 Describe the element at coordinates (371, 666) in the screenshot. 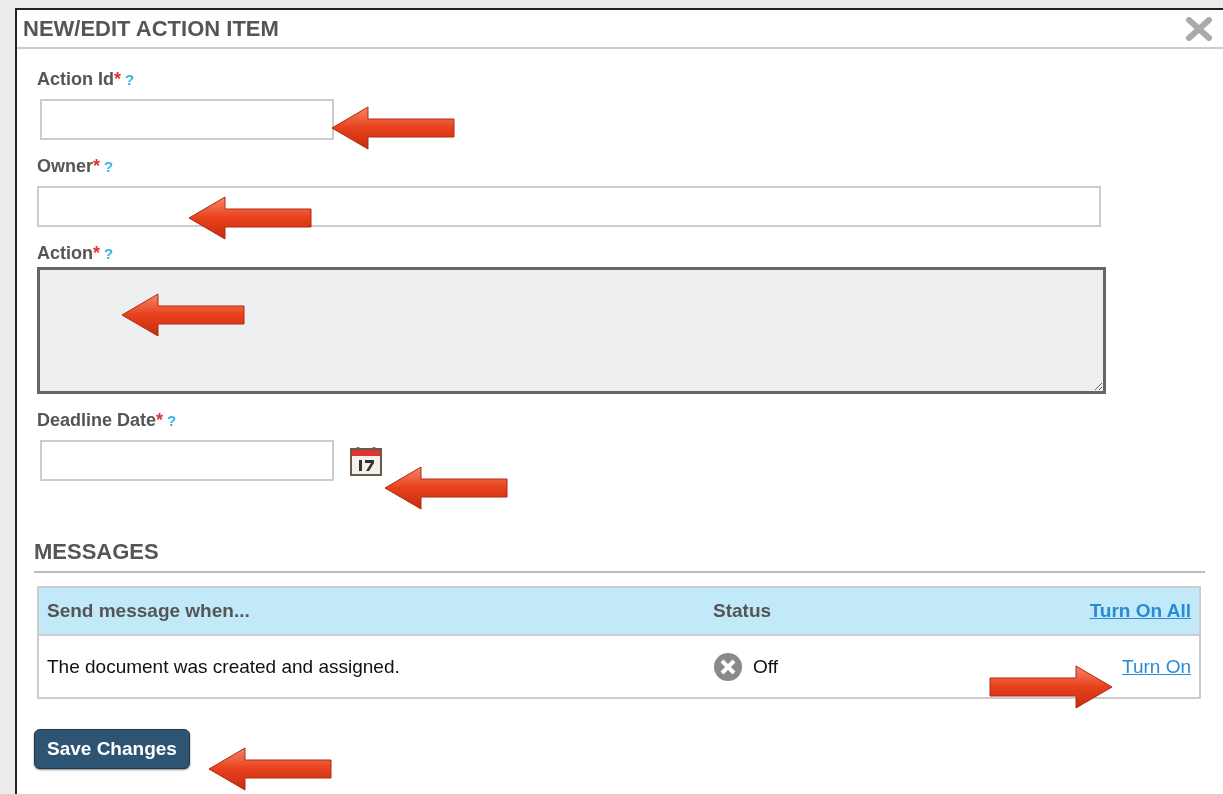

I see `table-cell: The document was created and assigned.` at that location.